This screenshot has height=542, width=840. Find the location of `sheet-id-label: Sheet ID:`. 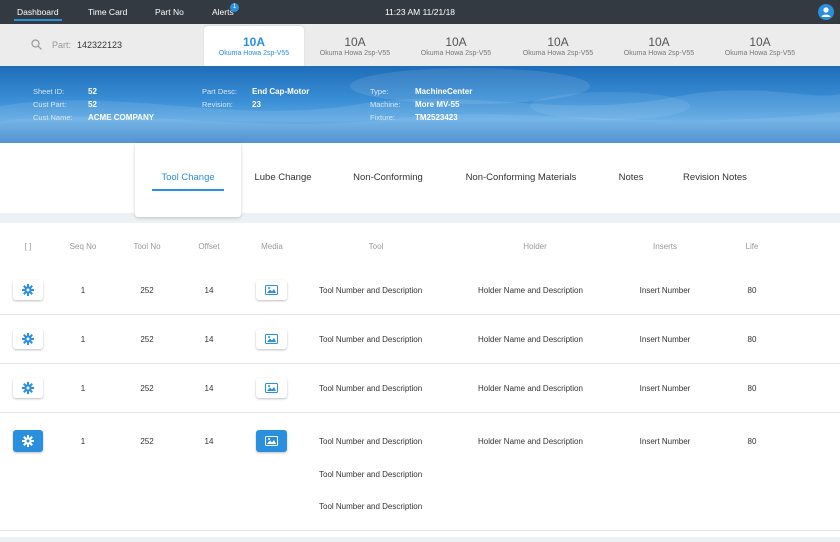

sheet-id-label: Sheet ID: is located at coordinates (49, 91).